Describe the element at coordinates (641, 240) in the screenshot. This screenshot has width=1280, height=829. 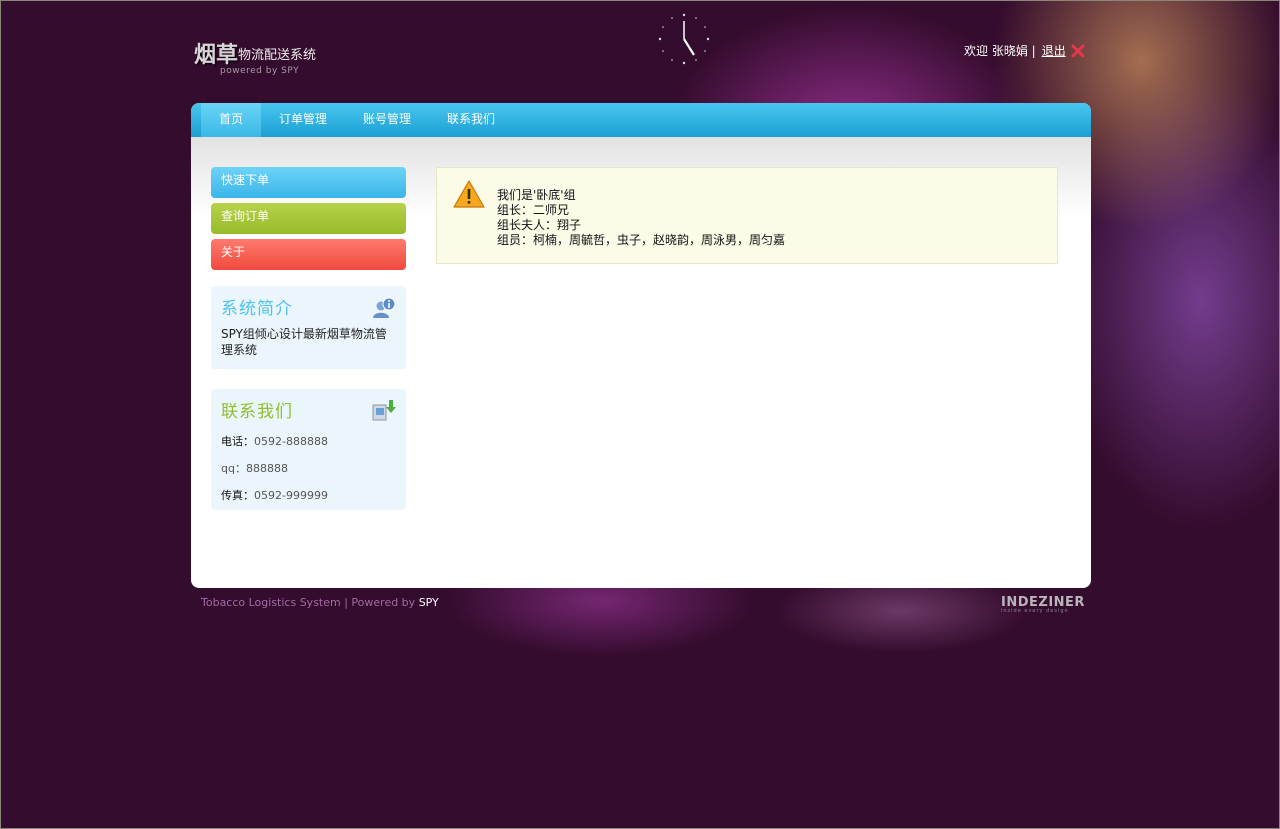
I see `notice-line: 组员：柯楠，周毓哲，虫子，赵晓韵，周泳男，周匀嘉` at that location.